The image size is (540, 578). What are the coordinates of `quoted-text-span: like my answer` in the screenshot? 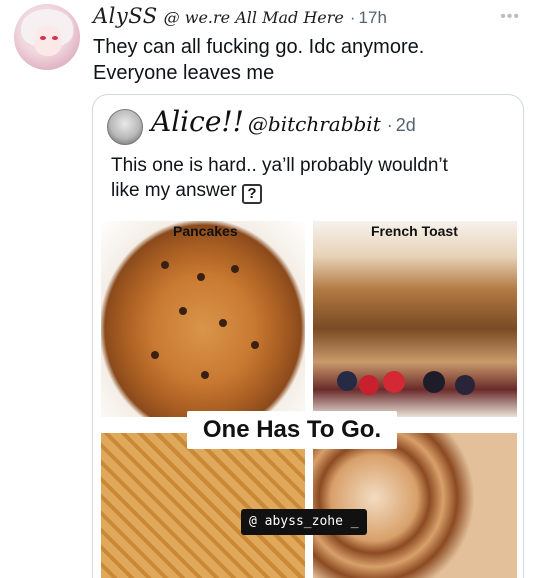 It's located at (174, 190).